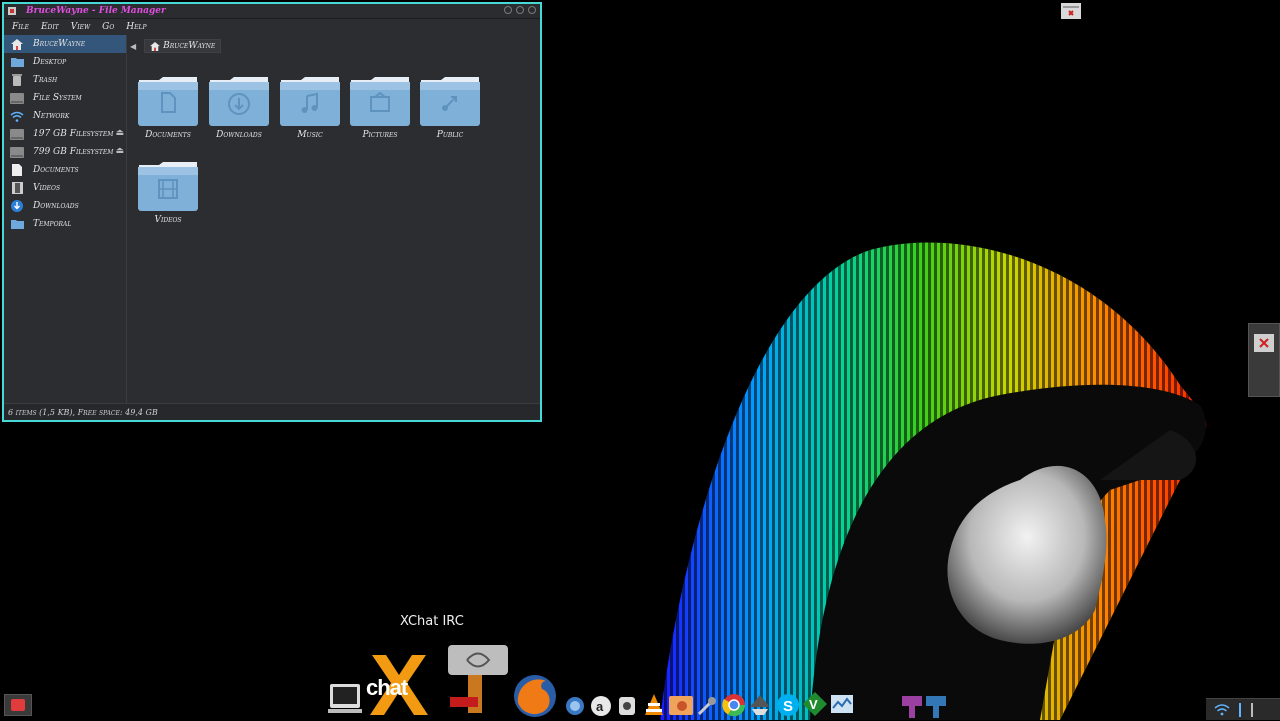 The height and width of the screenshot is (721, 1280). What do you see at coordinates (1240, 709) in the screenshot?
I see `volume-bar-icon` at bounding box center [1240, 709].